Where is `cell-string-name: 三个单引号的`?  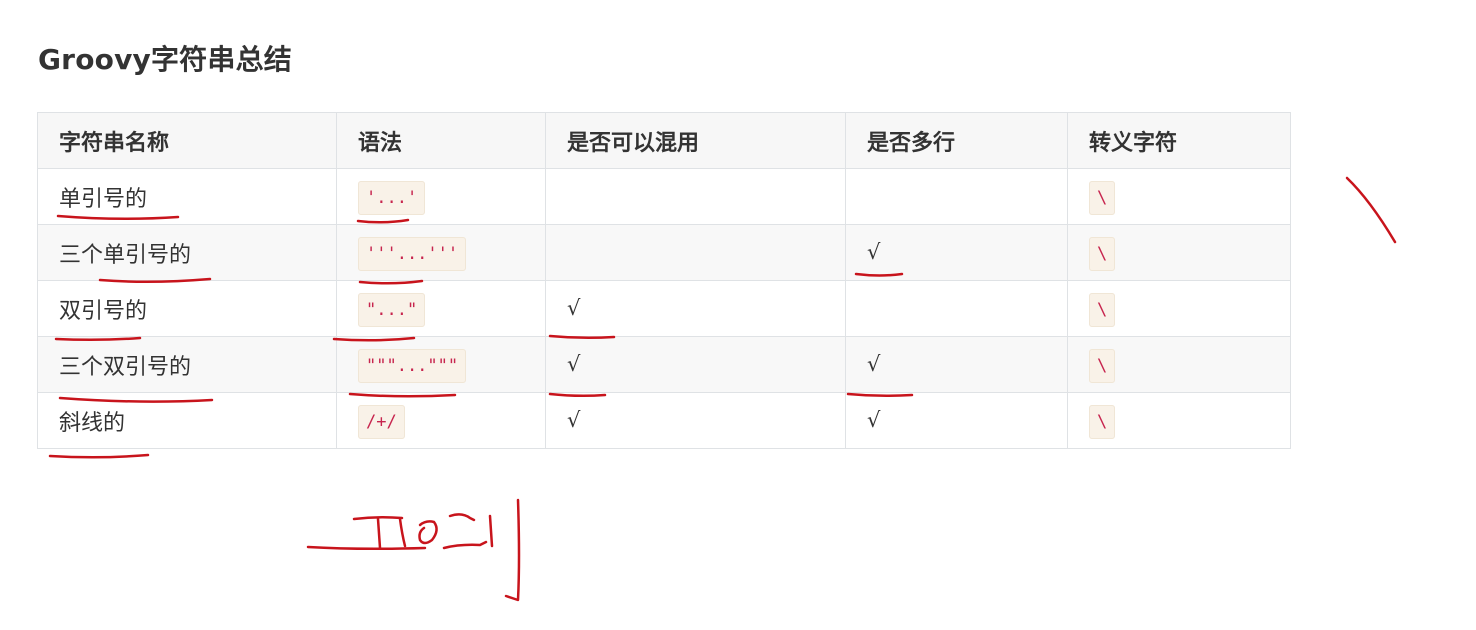 cell-string-name: 三个单引号的 is located at coordinates (187, 252).